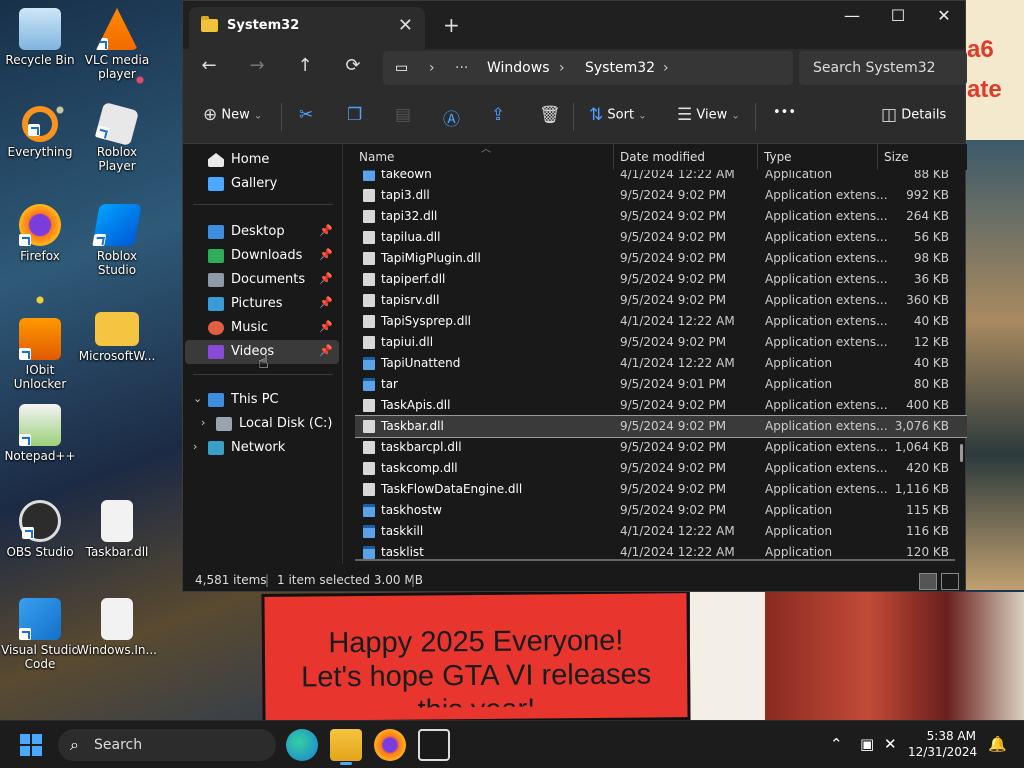 This screenshot has width=1024, height=768. I want to click on file-date: 9/5/2024 9:01 PM, so click(673, 384).